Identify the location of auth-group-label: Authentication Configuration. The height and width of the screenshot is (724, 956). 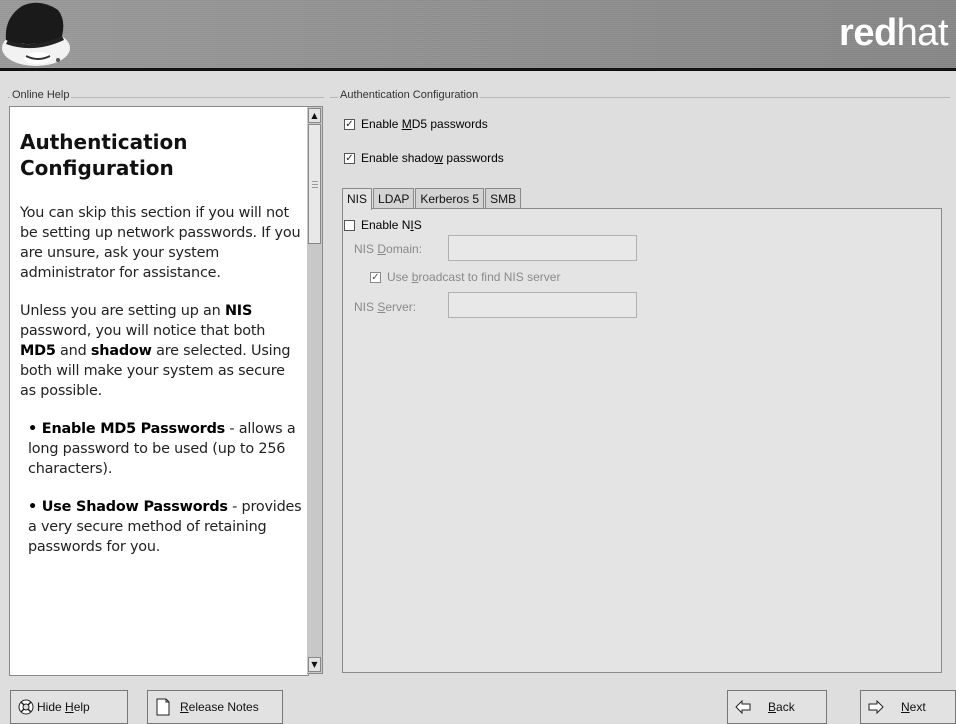
(409, 95).